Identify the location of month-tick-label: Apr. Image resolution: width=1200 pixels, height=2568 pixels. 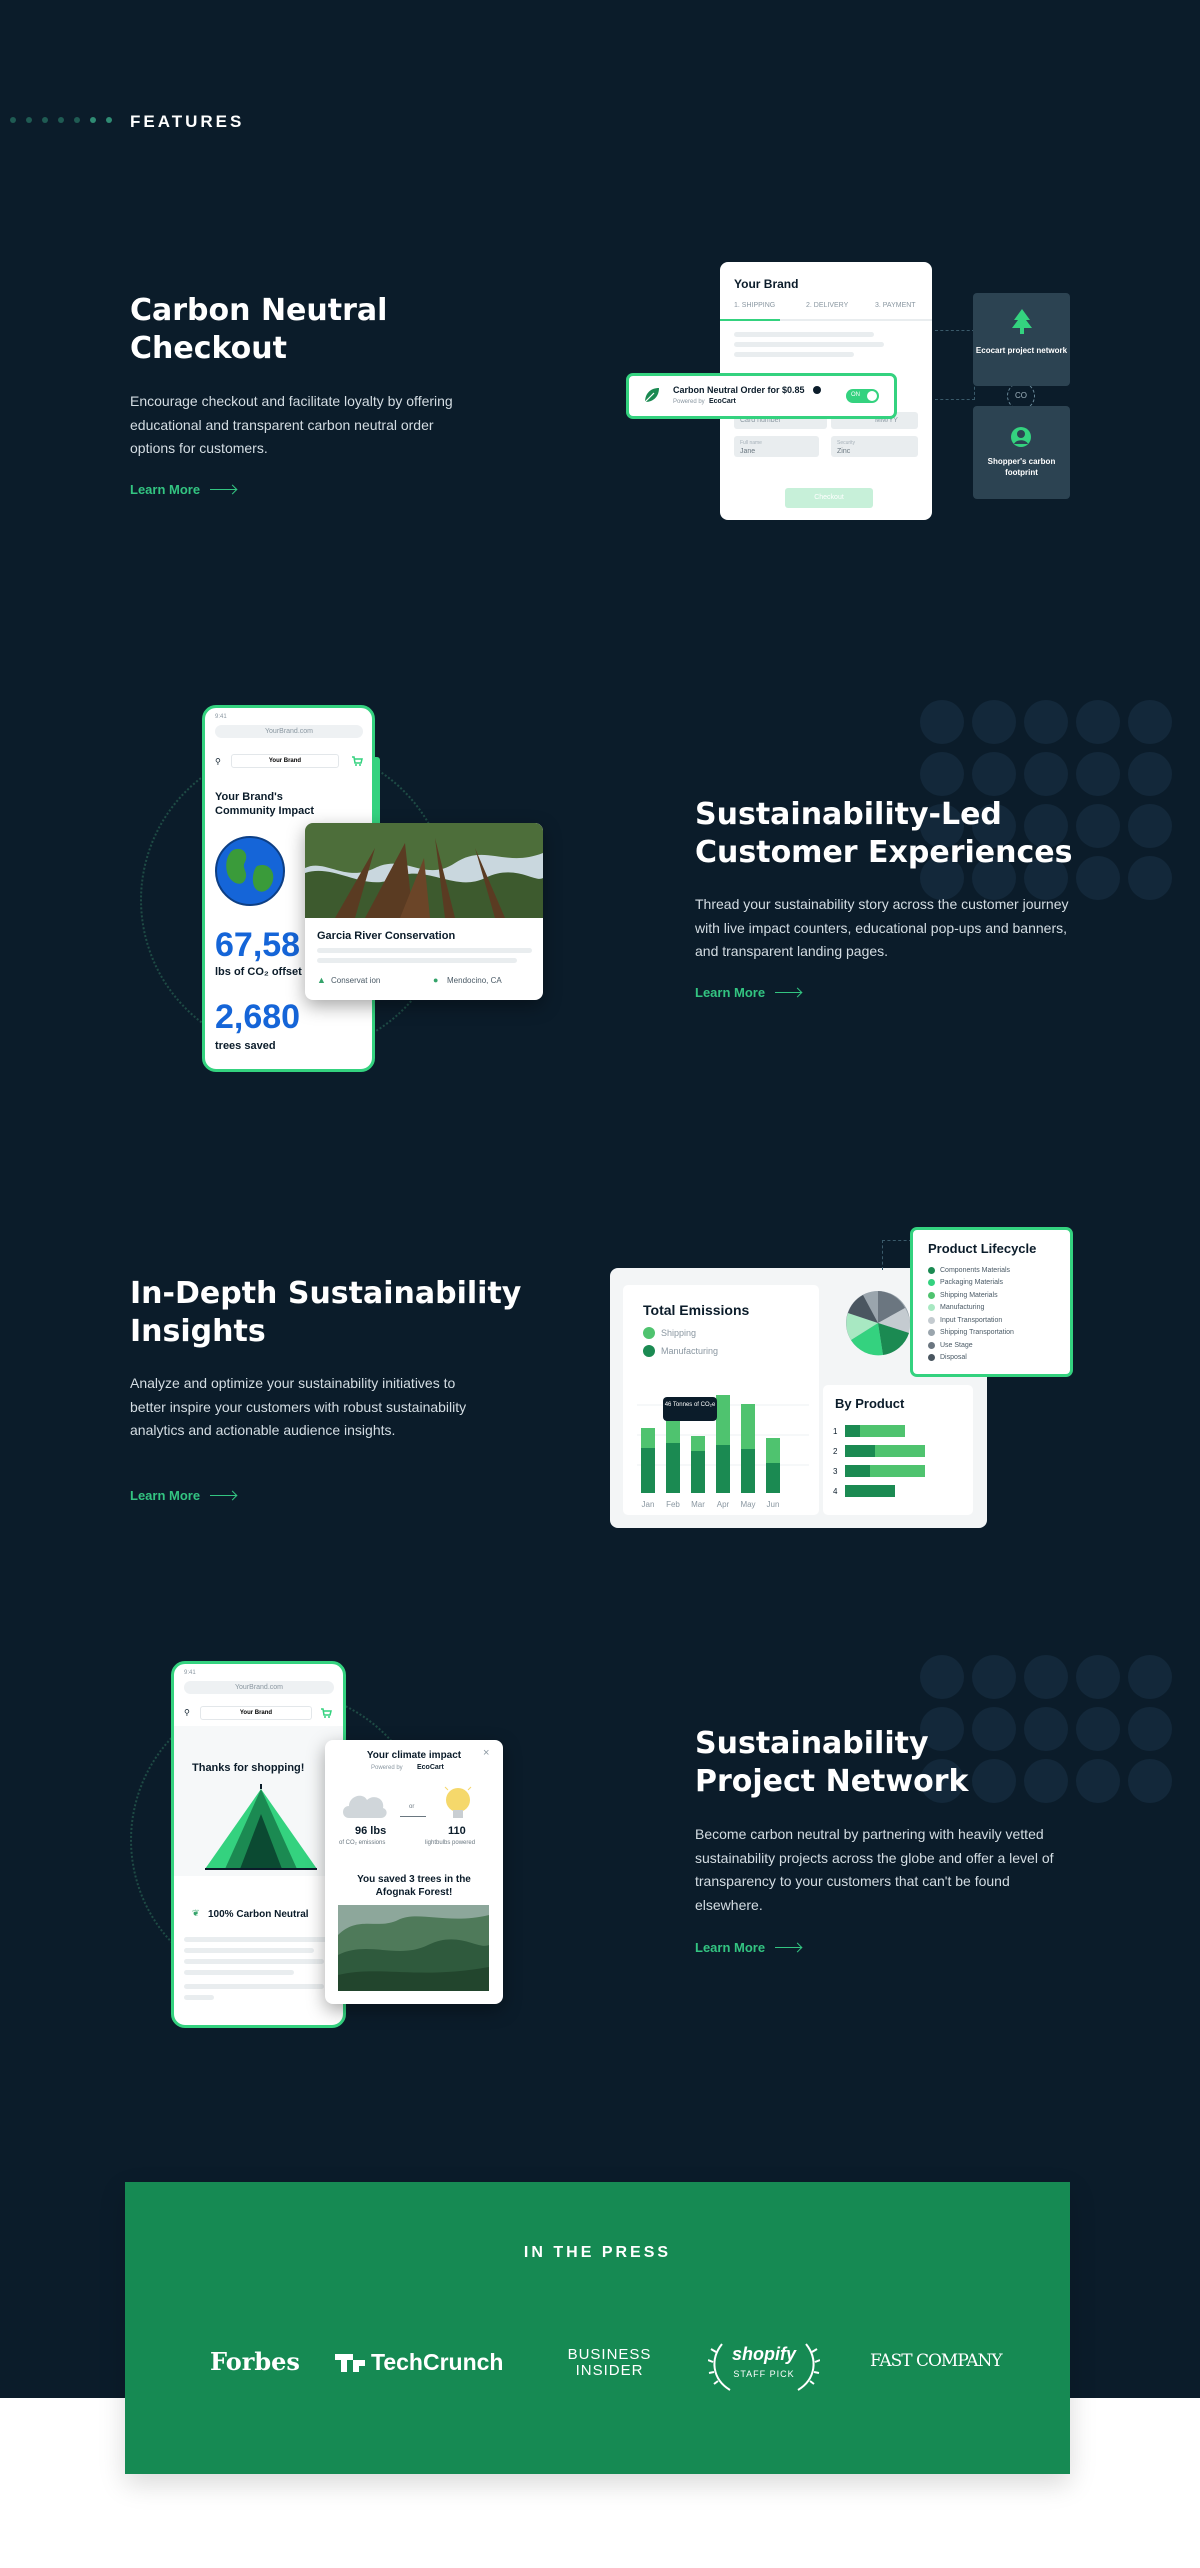
(723, 1504).